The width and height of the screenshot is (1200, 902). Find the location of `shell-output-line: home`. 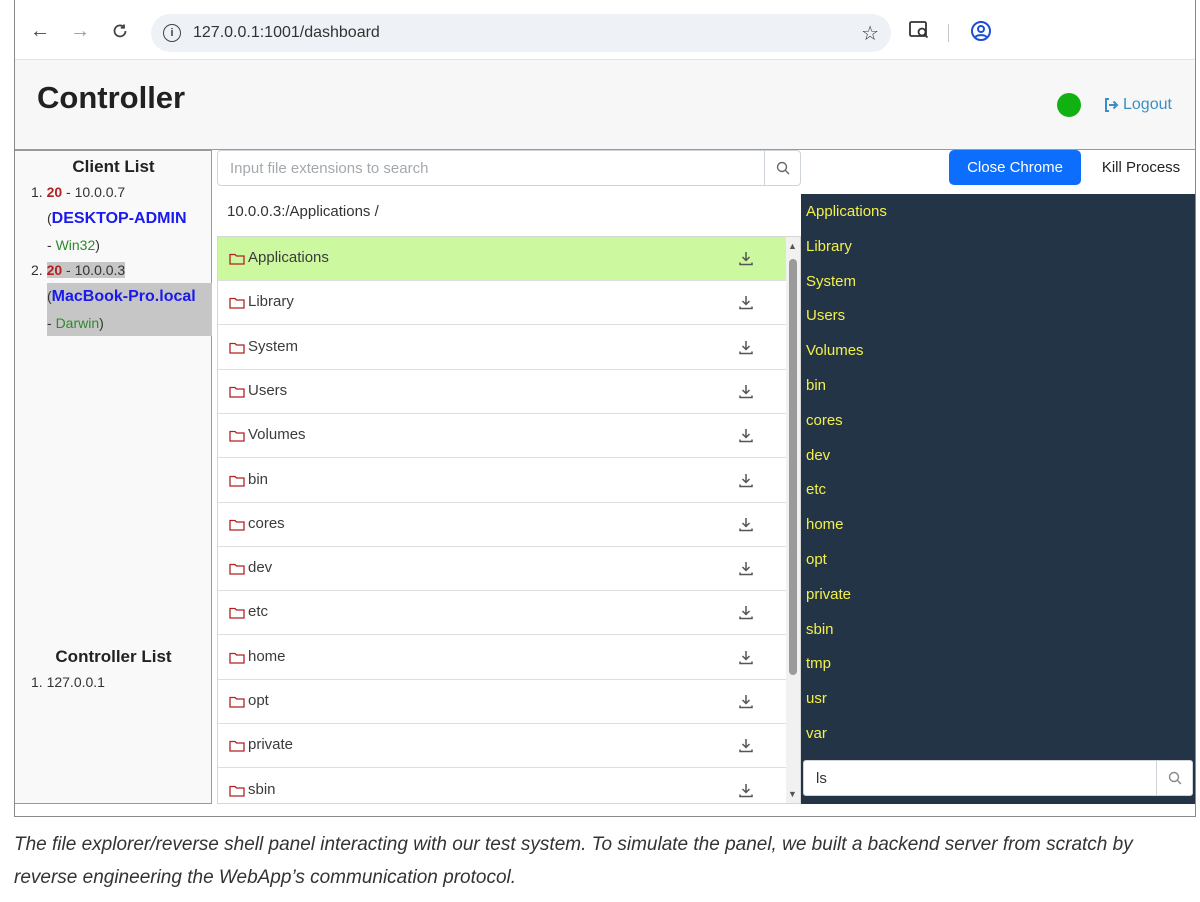

shell-output-line: home is located at coordinates (825, 525).